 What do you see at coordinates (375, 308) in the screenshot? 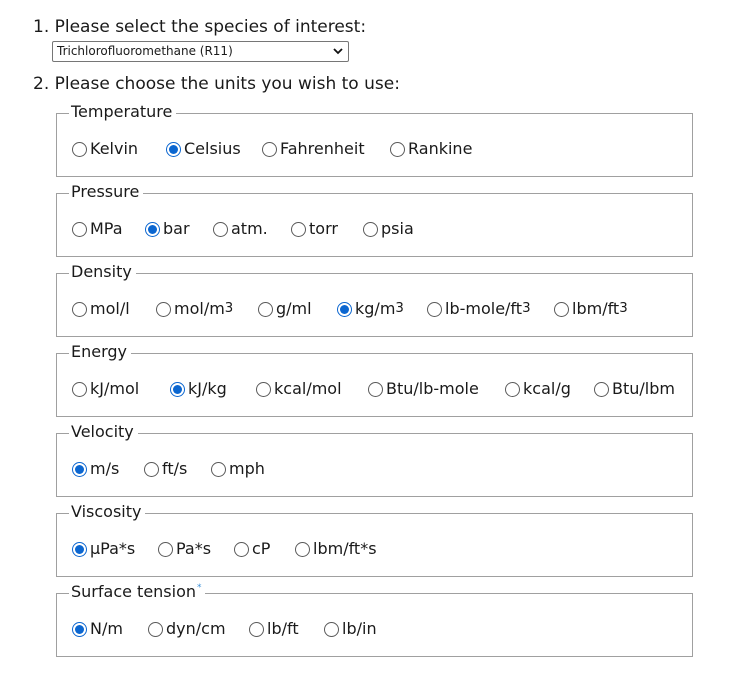
I see `option-label: kg/m` at bounding box center [375, 308].